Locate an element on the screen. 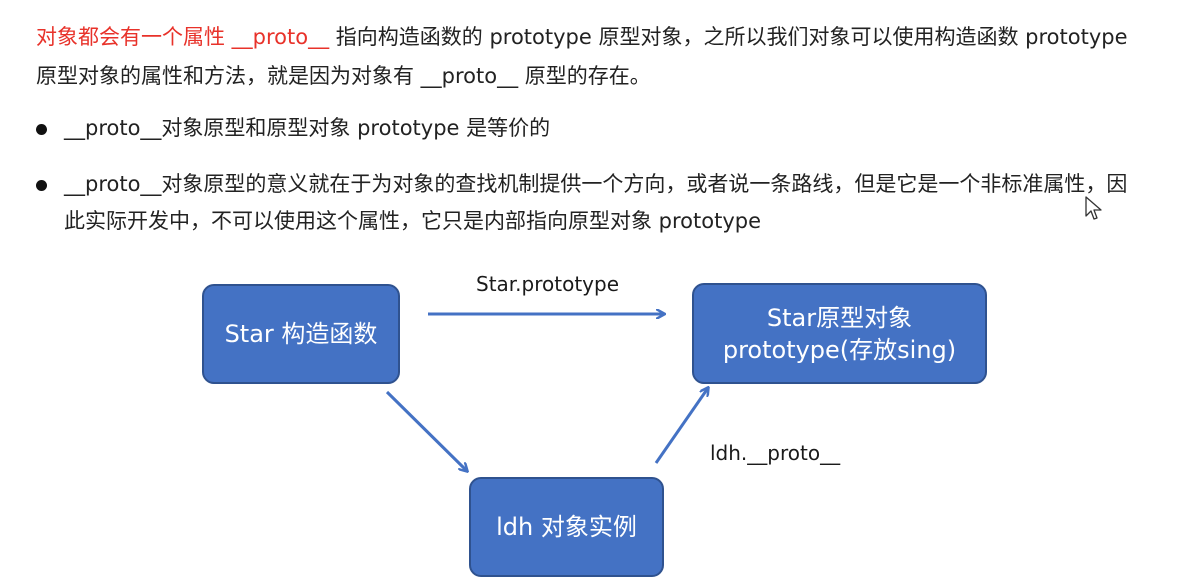 This screenshot has width=1179, height=585. arrow-constructor-to-instance is located at coordinates (426, 430).